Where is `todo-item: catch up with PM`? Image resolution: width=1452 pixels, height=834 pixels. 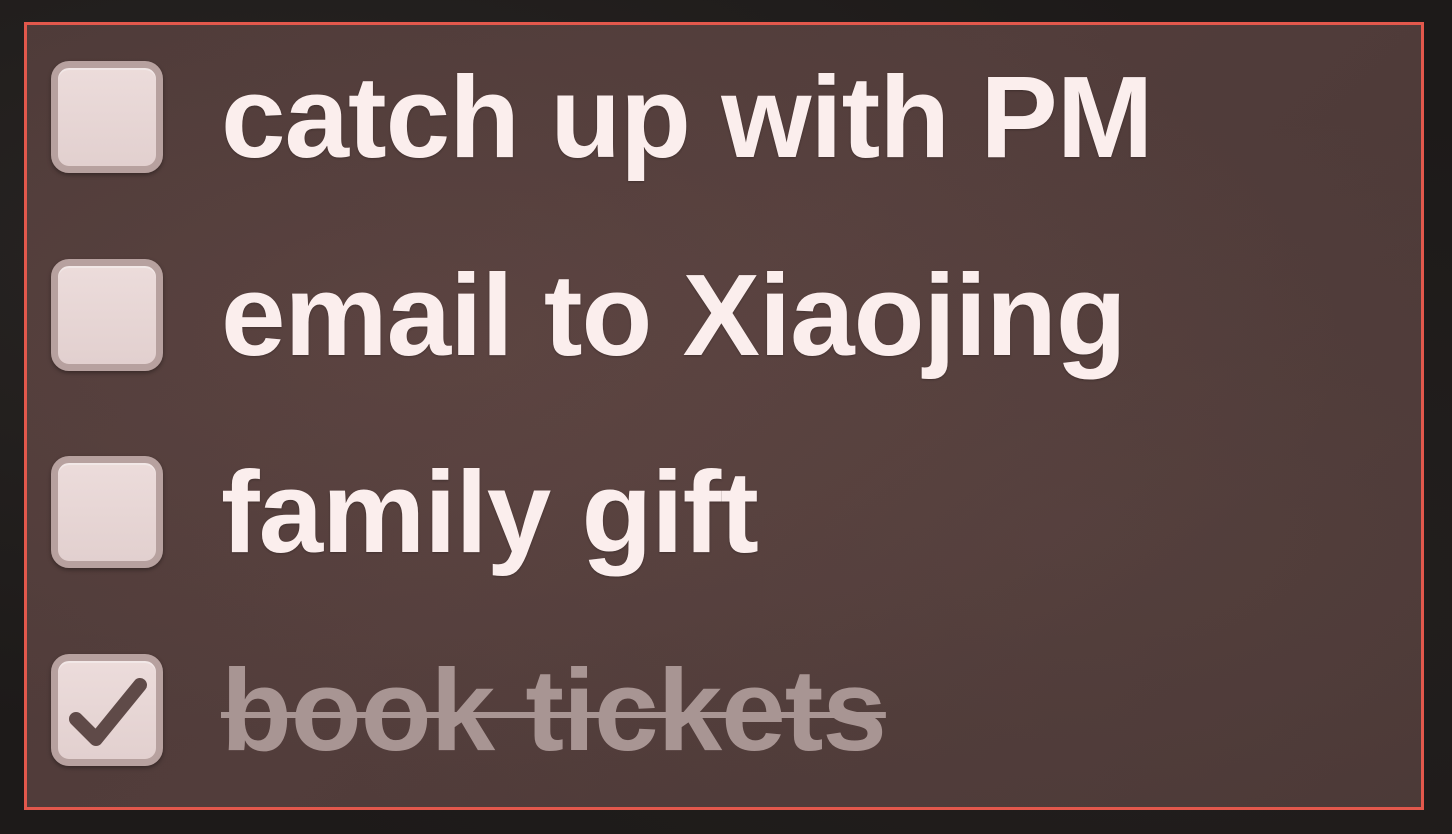 todo-item: catch up with PM is located at coordinates (602, 117).